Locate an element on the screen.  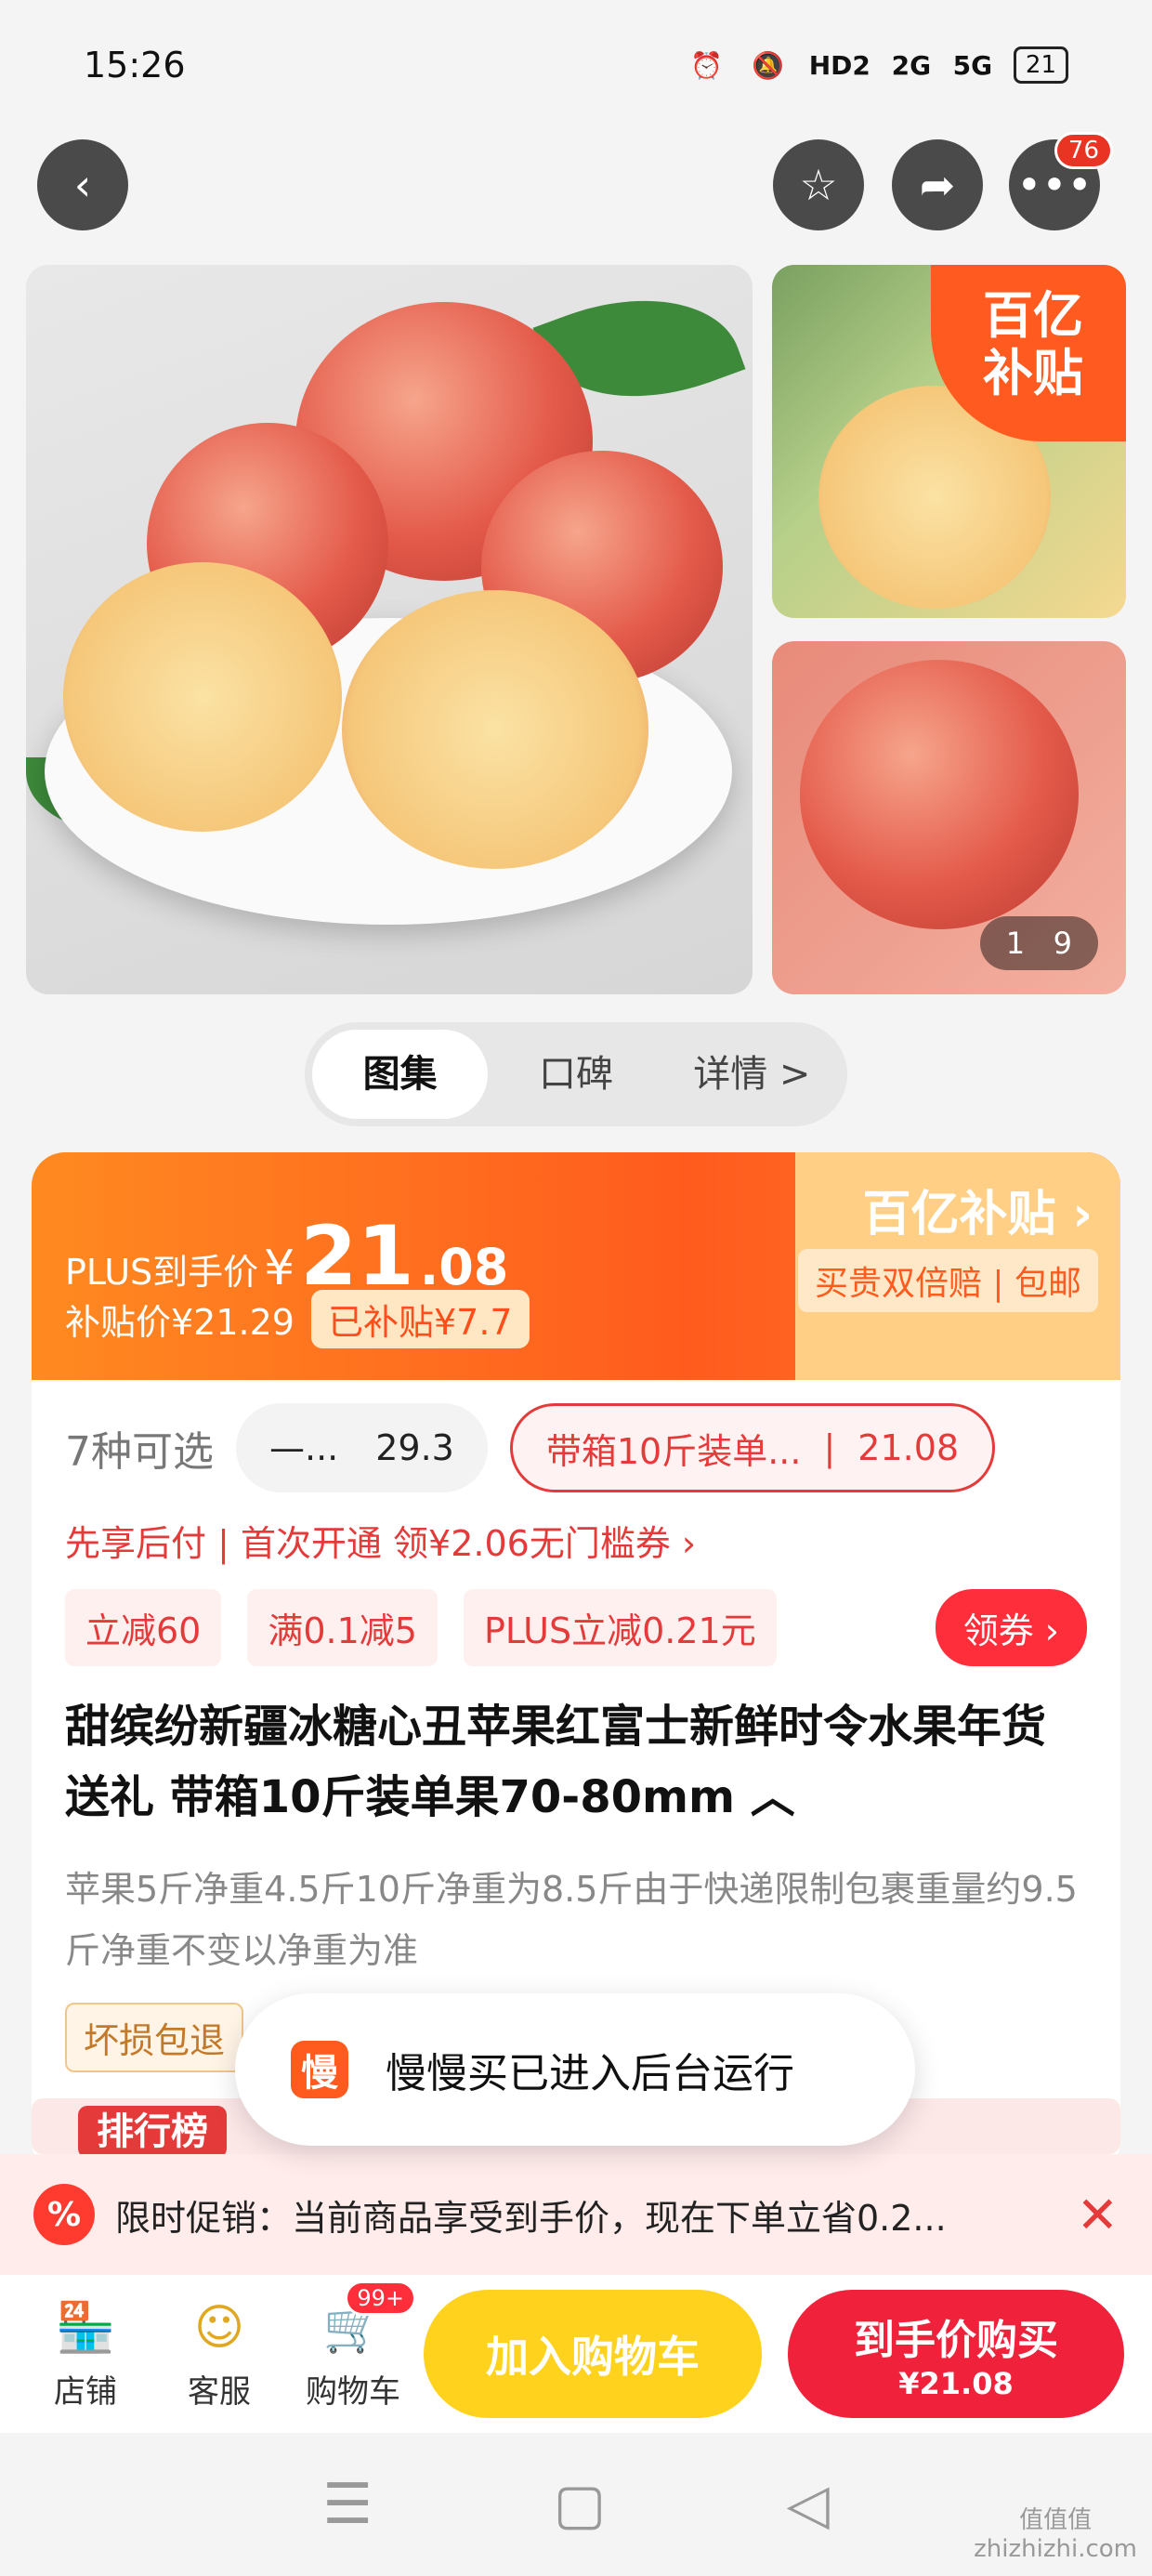
bottom-action-bar: 🏪 店铺 ☺ 客服 🛒 99+ 购物车 加入购物车 到手价购买 ¥21.08 is located at coordinates (576, 2354).